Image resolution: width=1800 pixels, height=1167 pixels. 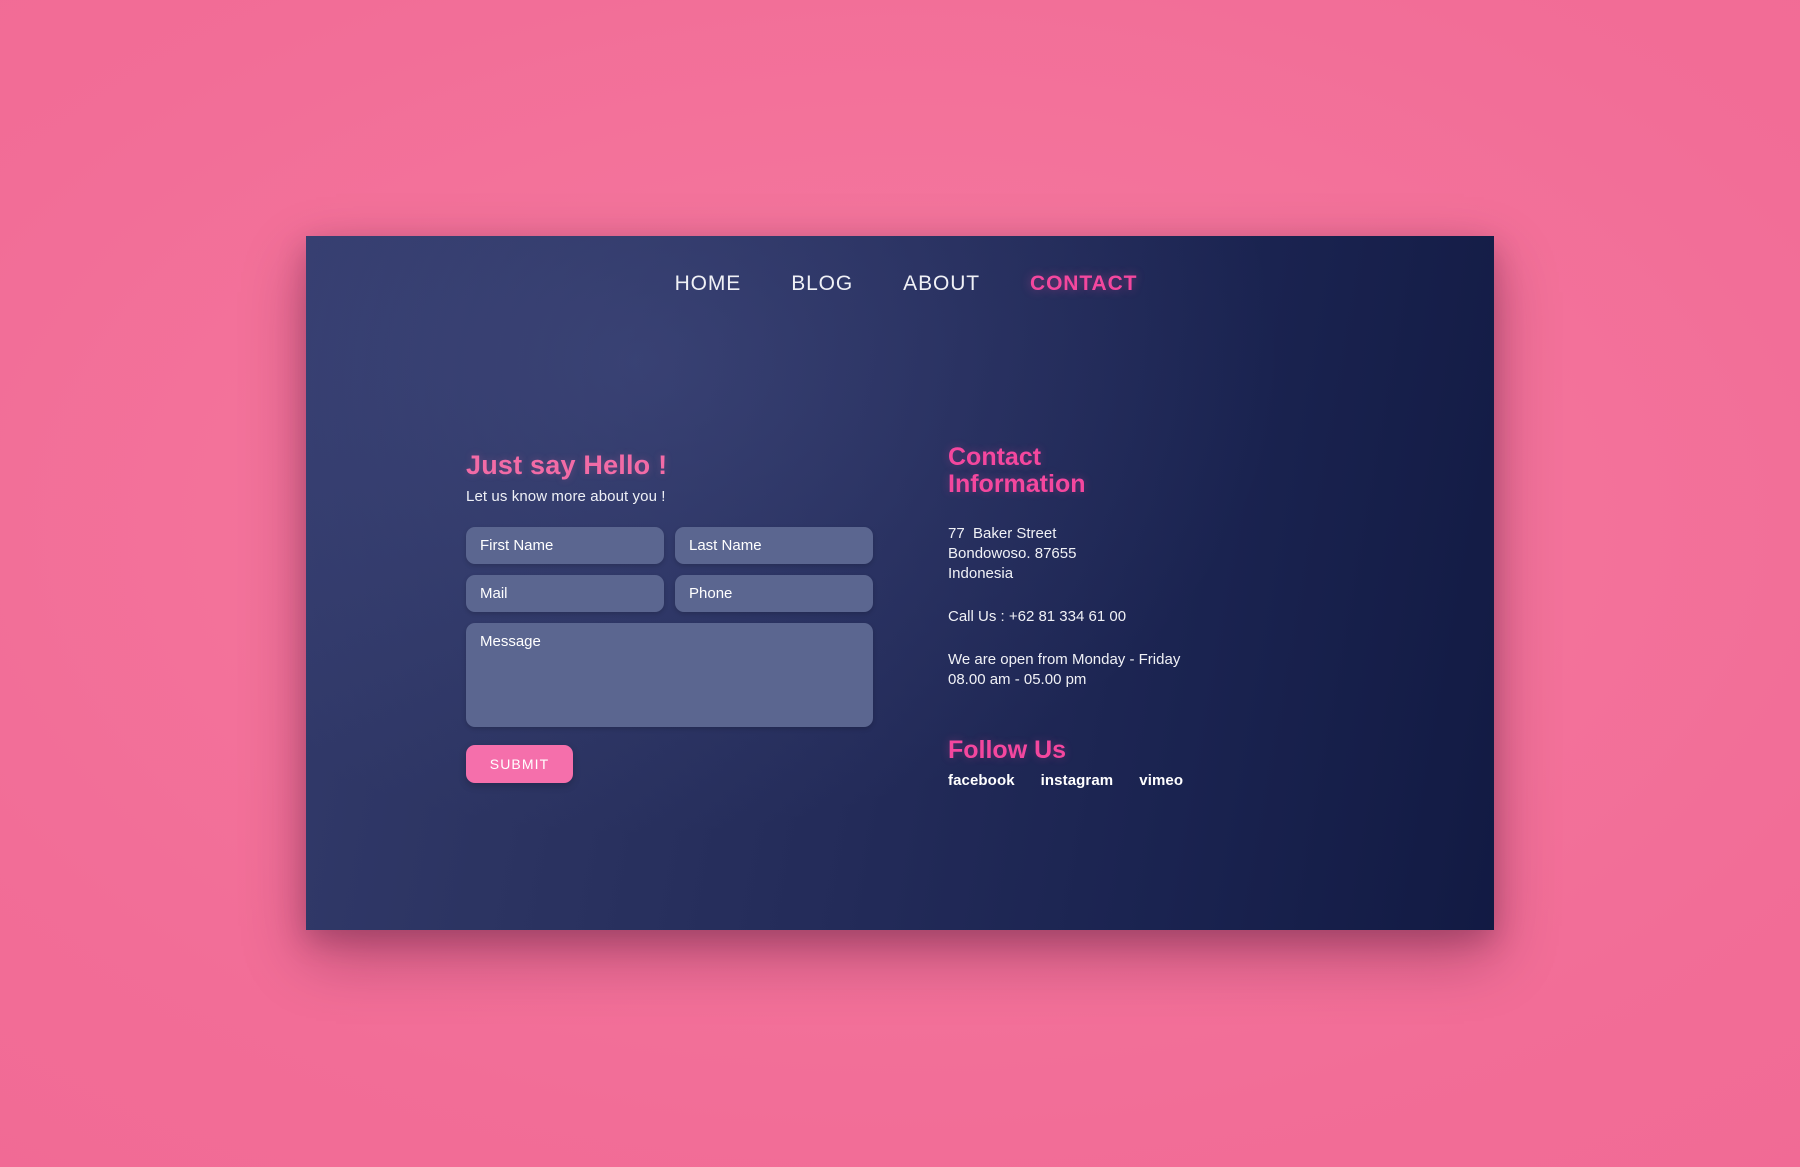 I want to click on social-link-facebook: facebook, so click(x=981, y=780).